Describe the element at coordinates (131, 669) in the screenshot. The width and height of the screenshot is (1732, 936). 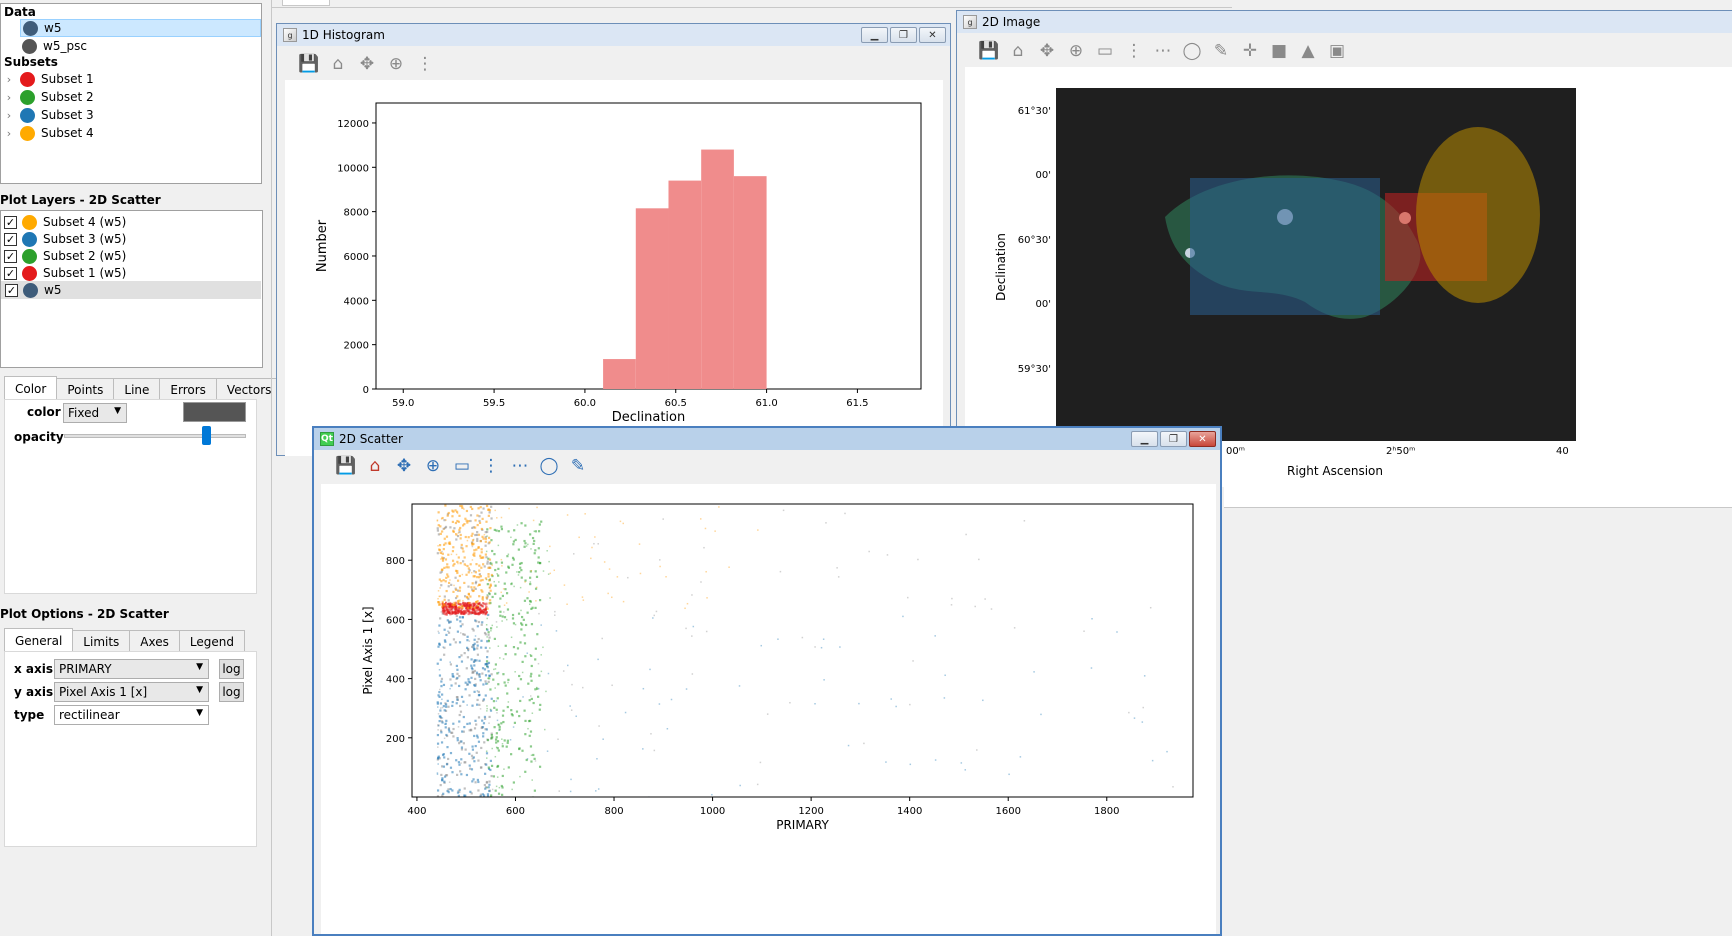
I see `x-axis-select: PRIMARY ▼` at that location.